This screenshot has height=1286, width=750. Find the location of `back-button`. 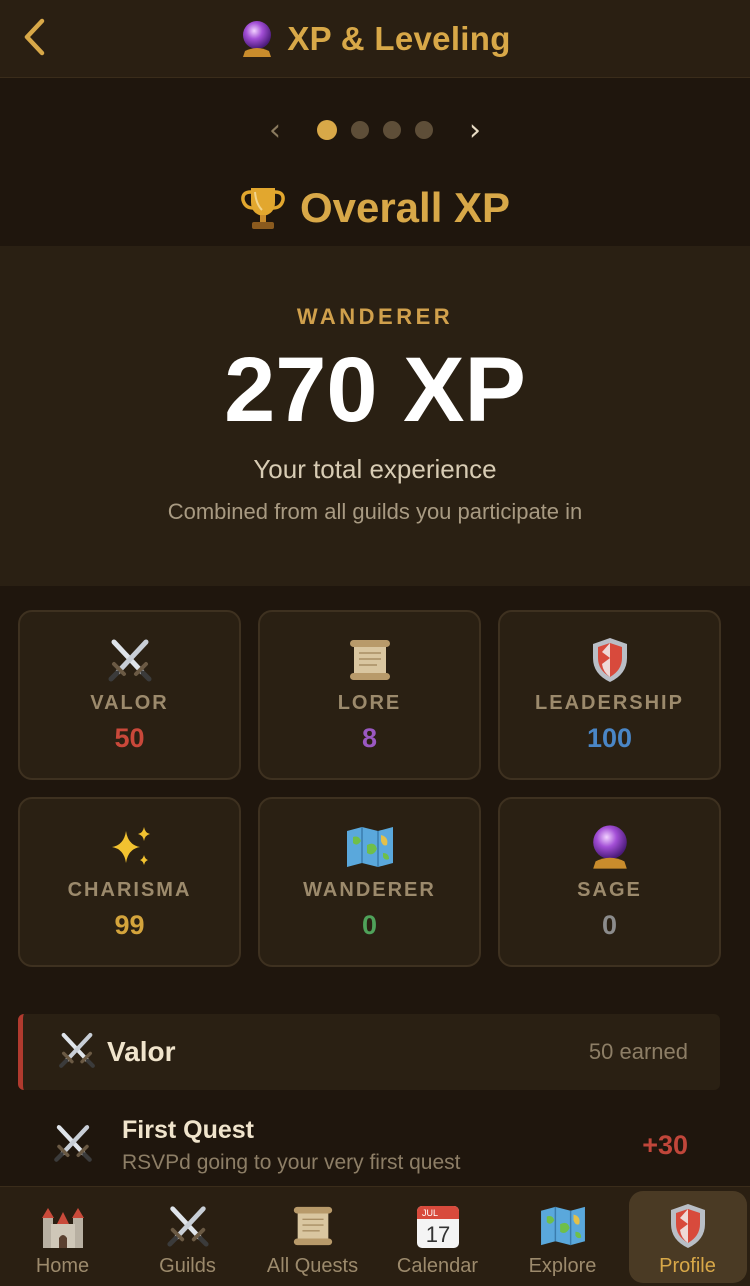

back-button is located at coordinates (35, 37).